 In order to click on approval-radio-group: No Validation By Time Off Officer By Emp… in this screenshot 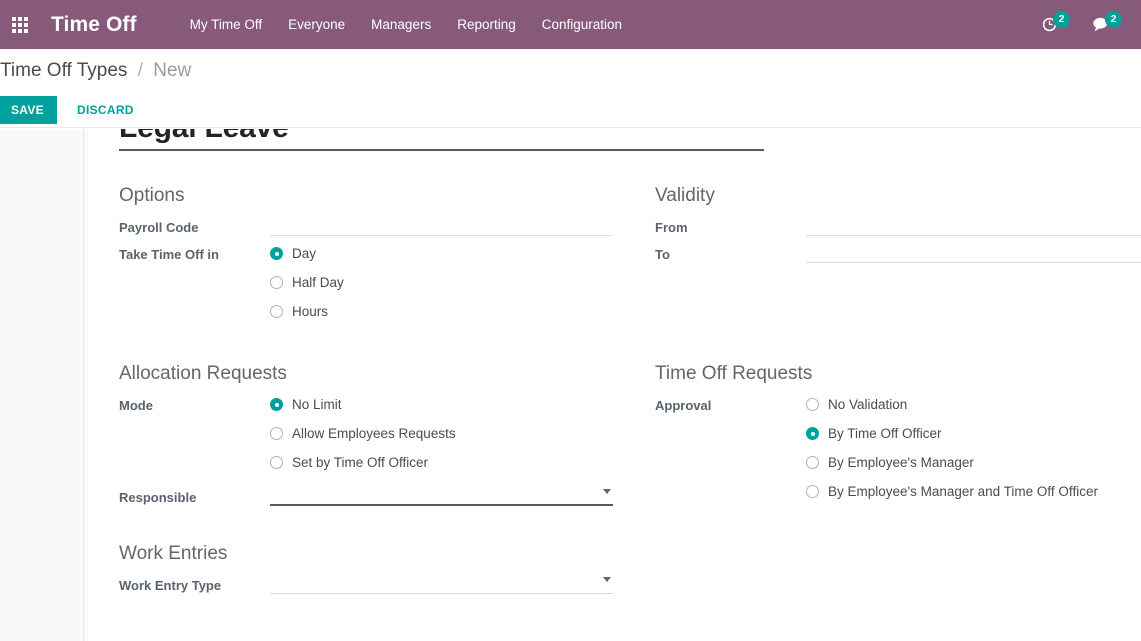, I will do `click(952, 448)`.